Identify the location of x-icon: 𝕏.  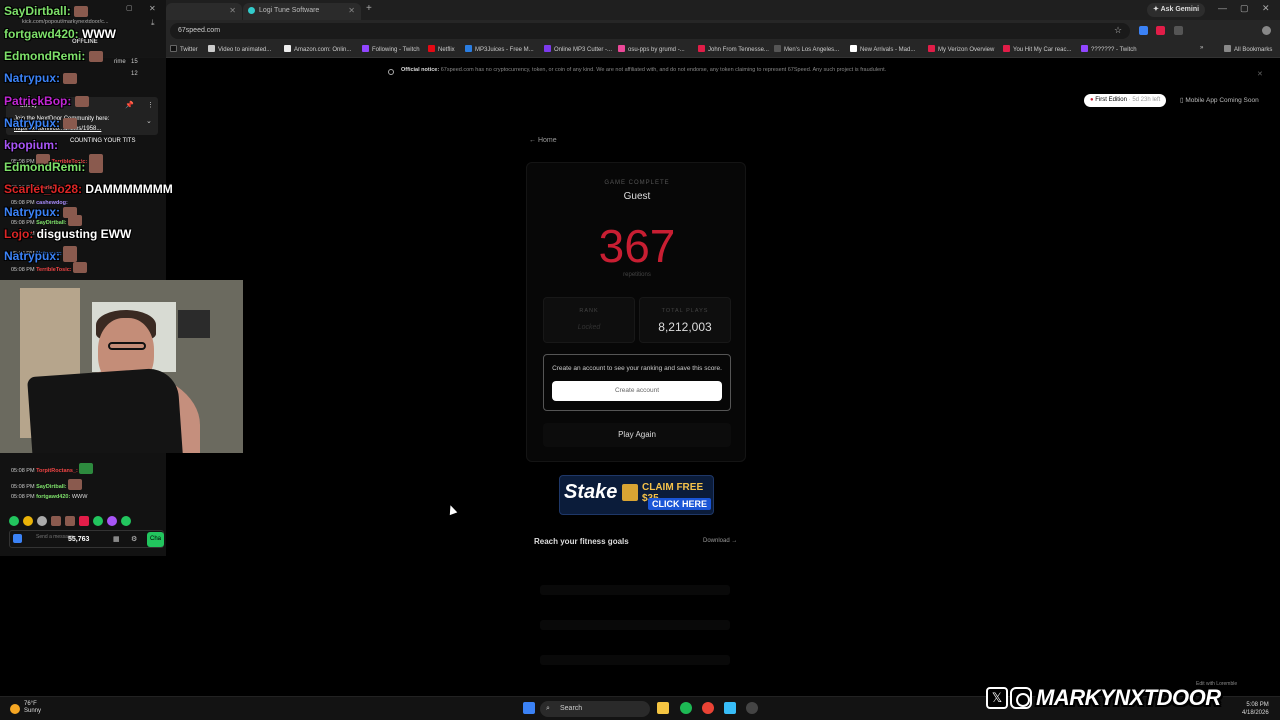
(997, 698).